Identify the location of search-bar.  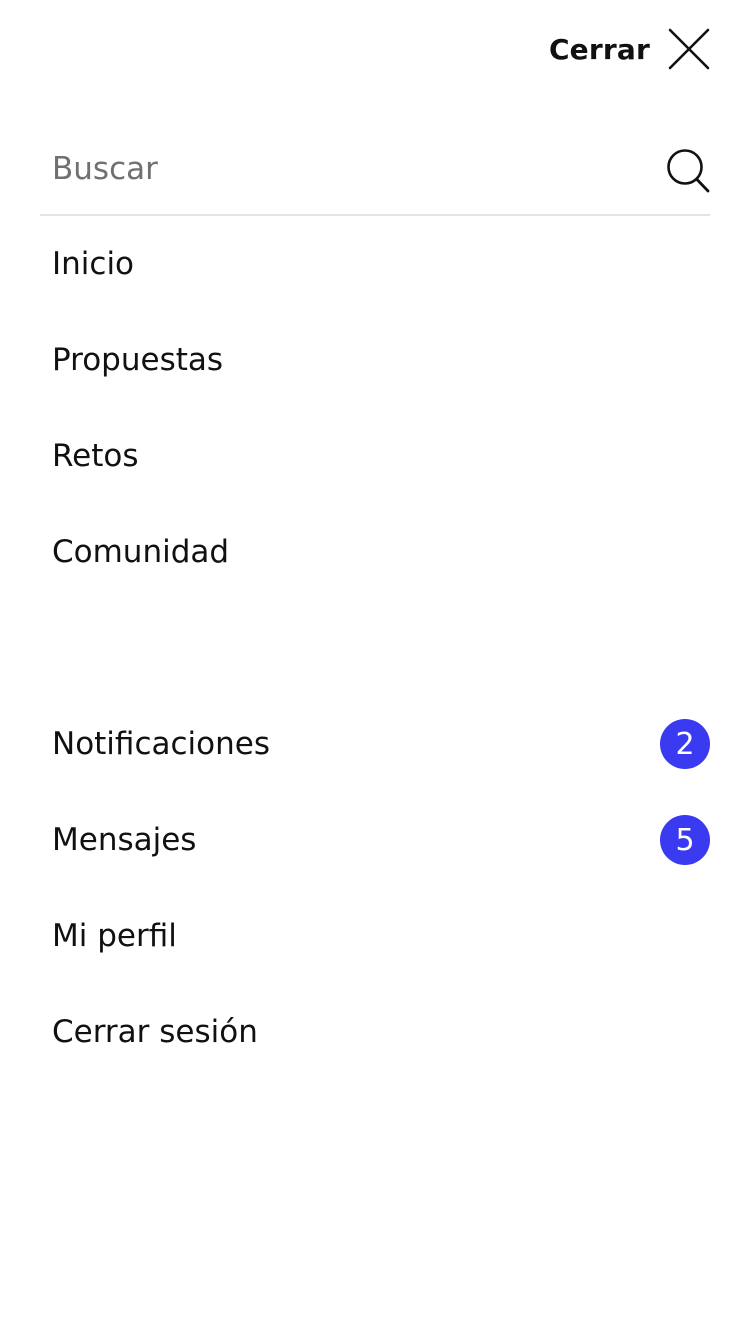
(375, 173).